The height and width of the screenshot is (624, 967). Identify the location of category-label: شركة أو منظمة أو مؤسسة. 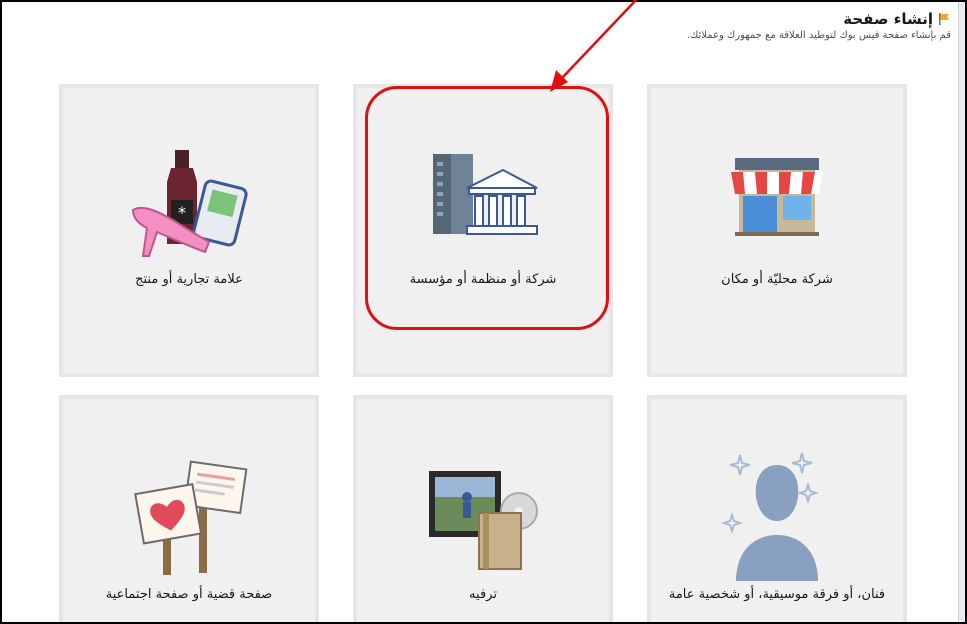
(483, 279).